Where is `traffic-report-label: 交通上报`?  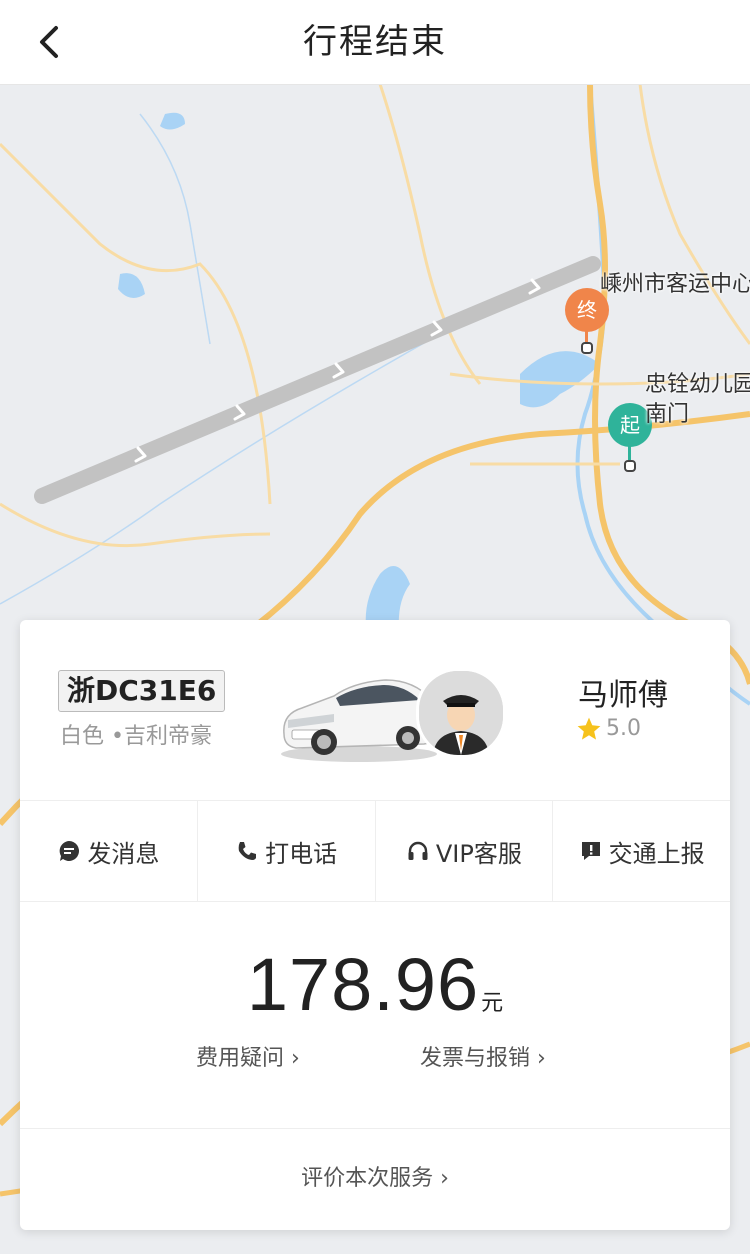 traffic-report-label: 交通上报 is located at coordinates (657, 851).